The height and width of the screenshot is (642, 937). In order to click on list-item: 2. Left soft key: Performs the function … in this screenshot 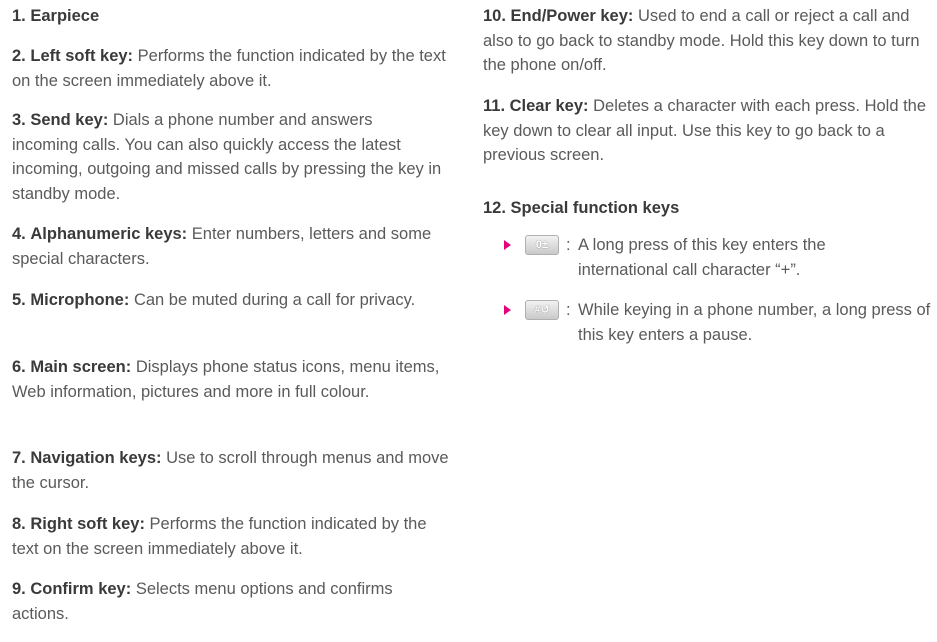, I will do `click(232, 68)`.